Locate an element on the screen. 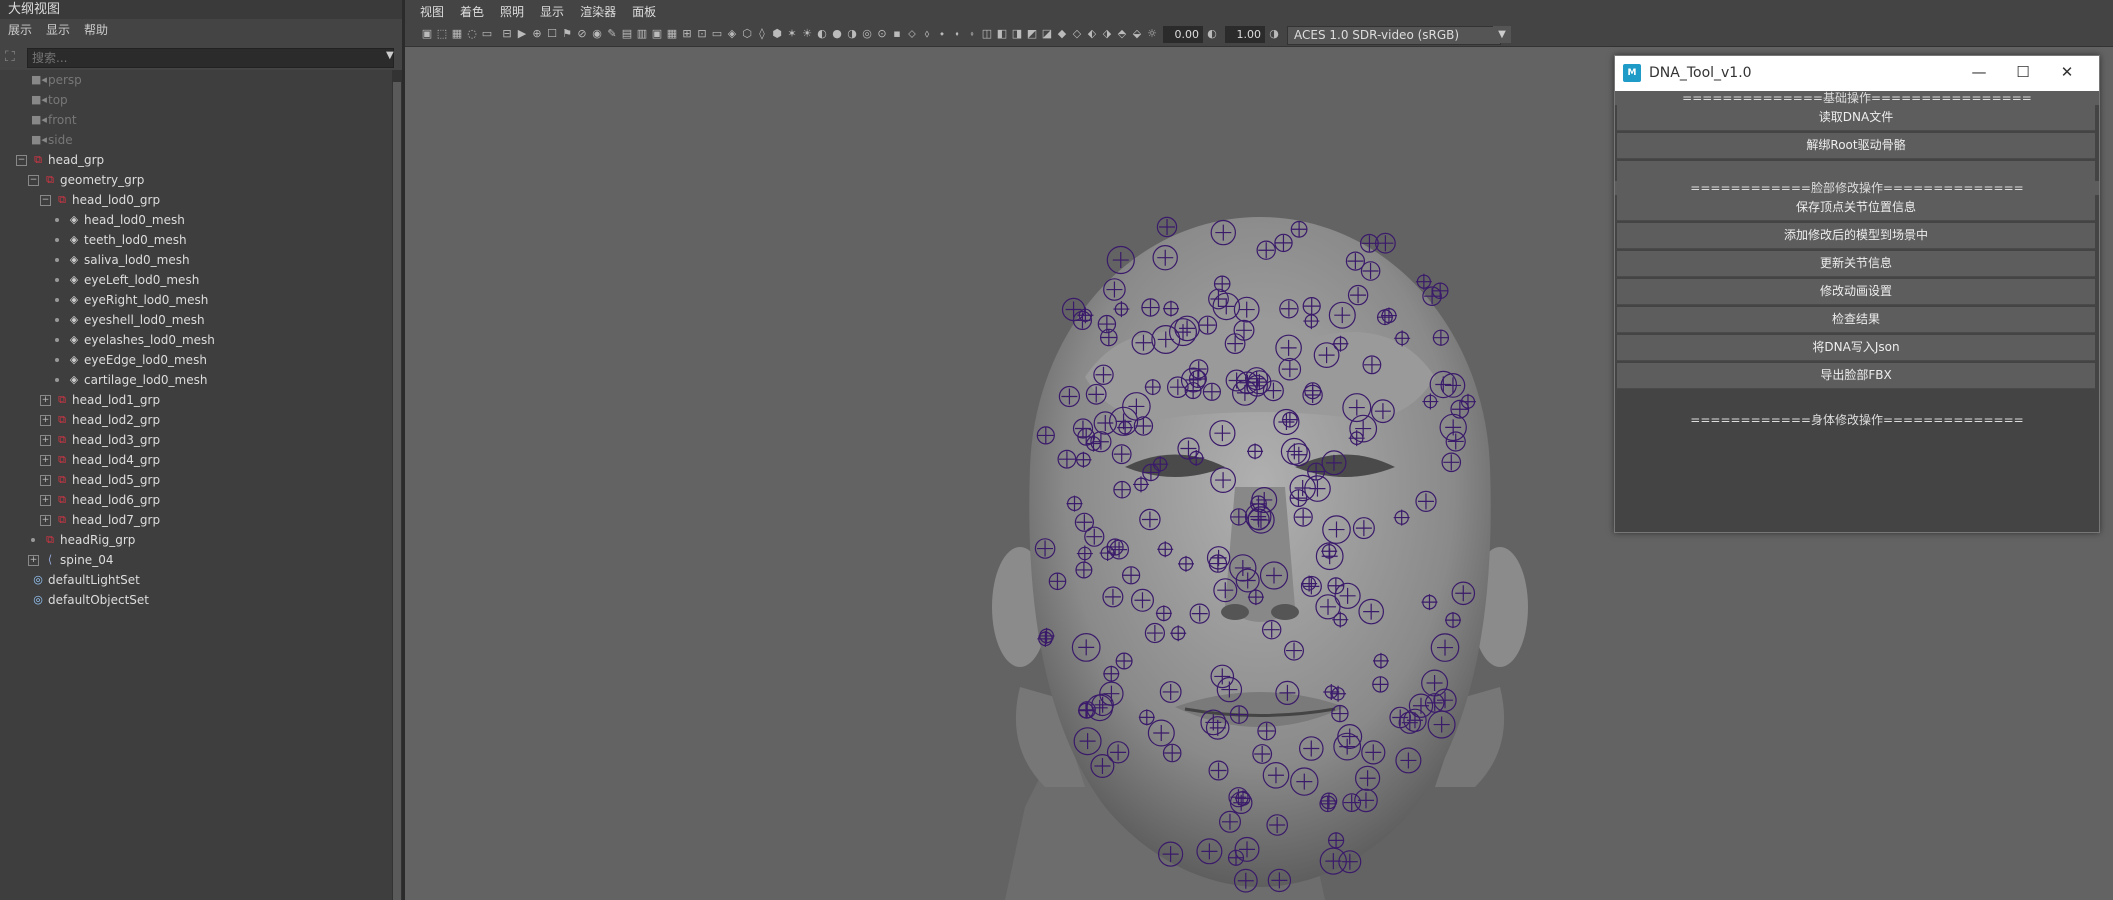 The height and width of the screenshot is (900, 2113). toolbar-tool-icon: ▣ is located at coordinates (427, 34).